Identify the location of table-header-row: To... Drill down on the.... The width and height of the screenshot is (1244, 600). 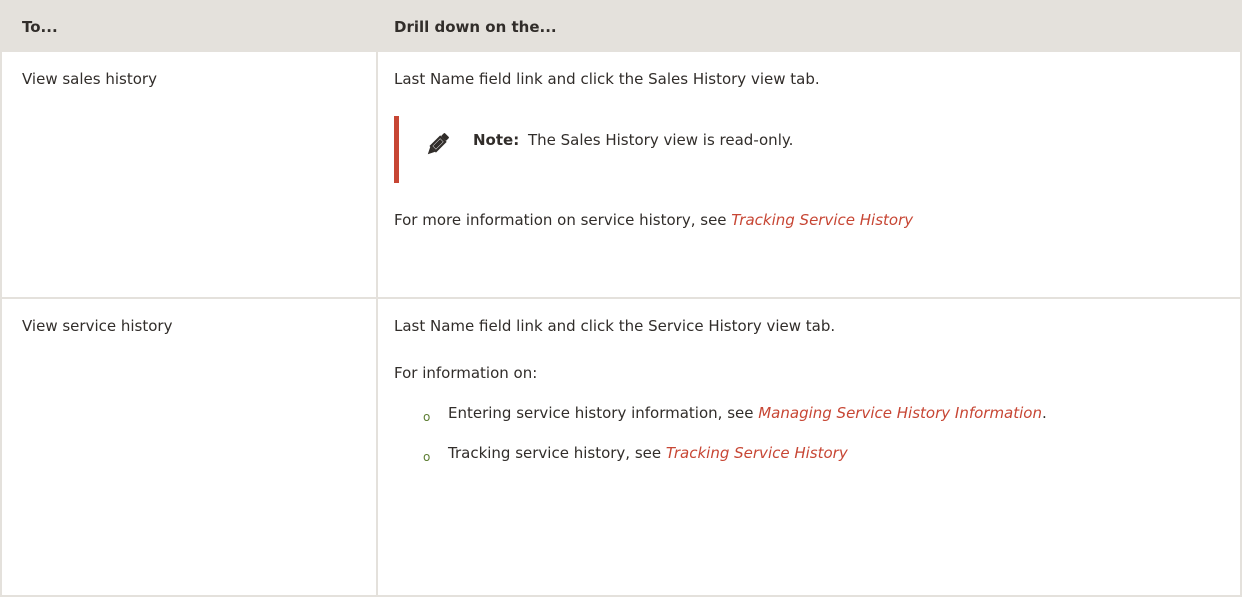
(621, 26).